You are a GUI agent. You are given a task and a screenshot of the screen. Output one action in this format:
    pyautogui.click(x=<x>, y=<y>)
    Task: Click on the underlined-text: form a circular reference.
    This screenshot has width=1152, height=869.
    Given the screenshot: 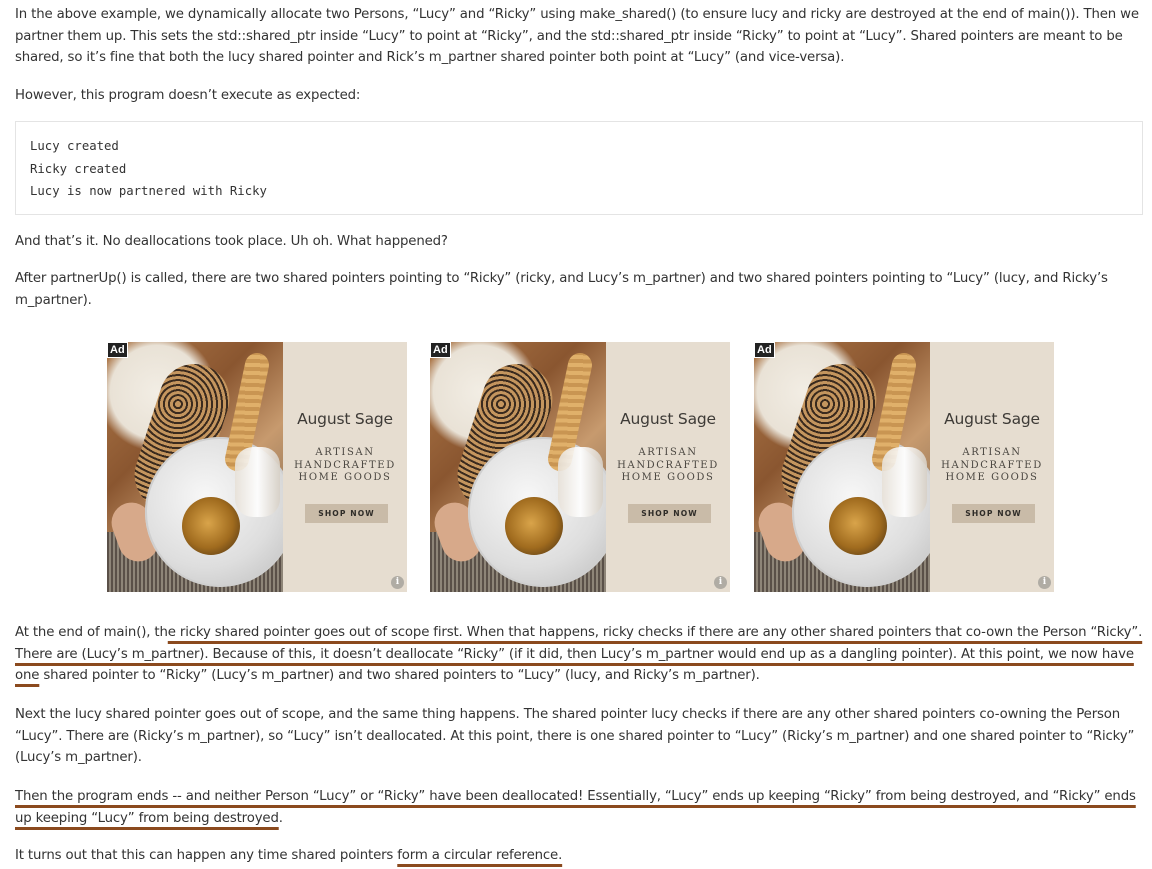 What is the action you would take?
    pyautogui.click(x=480, y=855)
    